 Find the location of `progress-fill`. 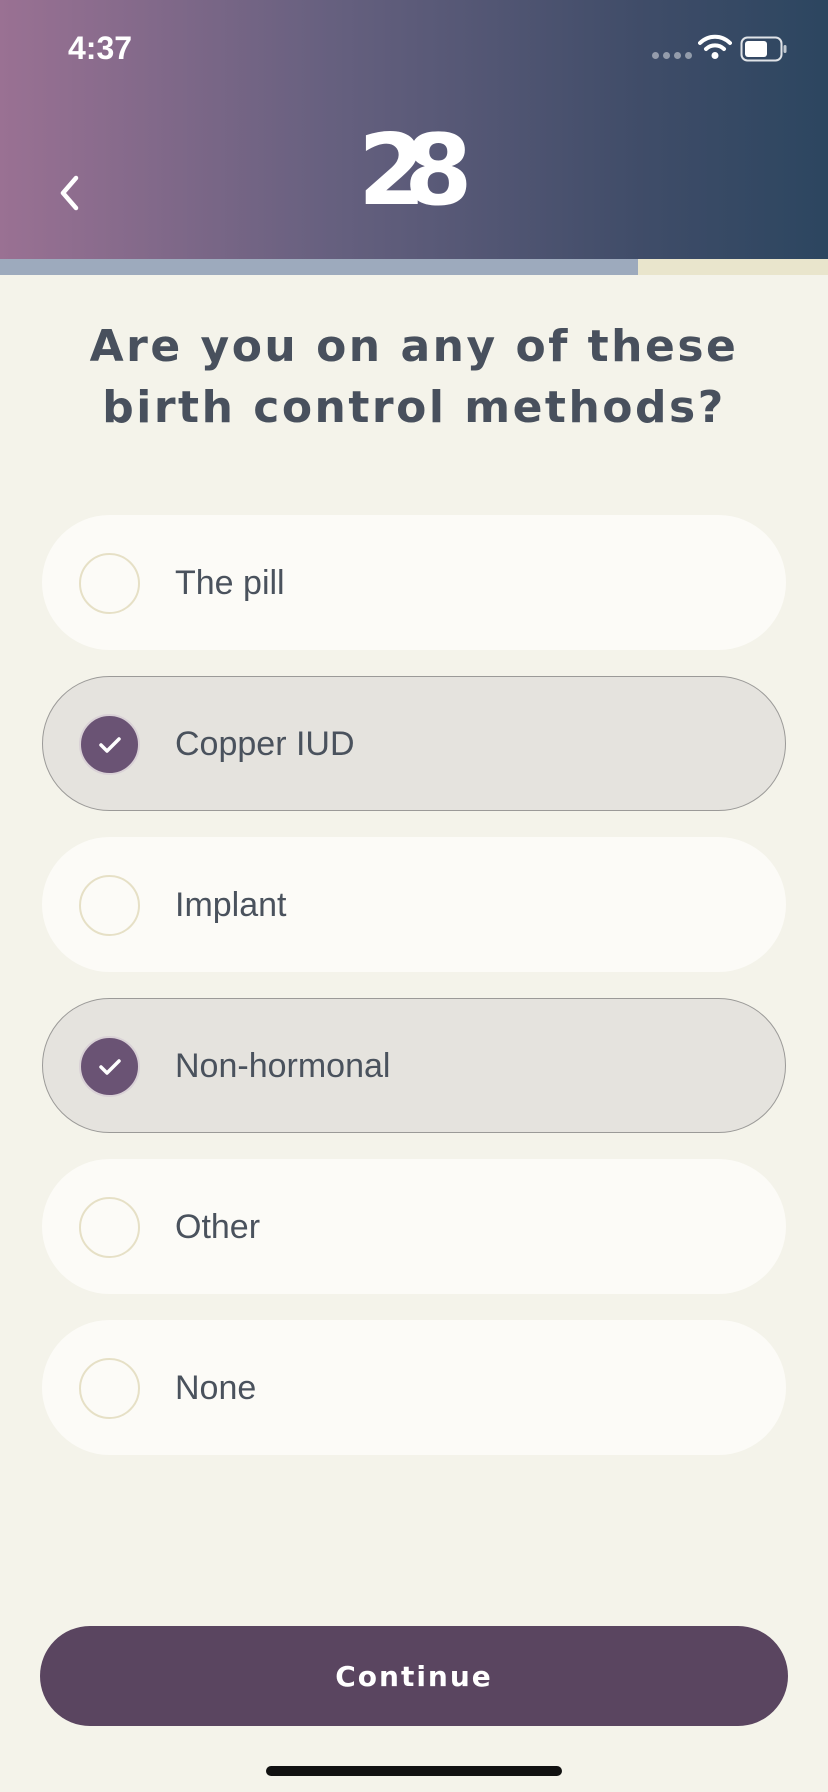

progress-fill is located at coordinates (319, 267).